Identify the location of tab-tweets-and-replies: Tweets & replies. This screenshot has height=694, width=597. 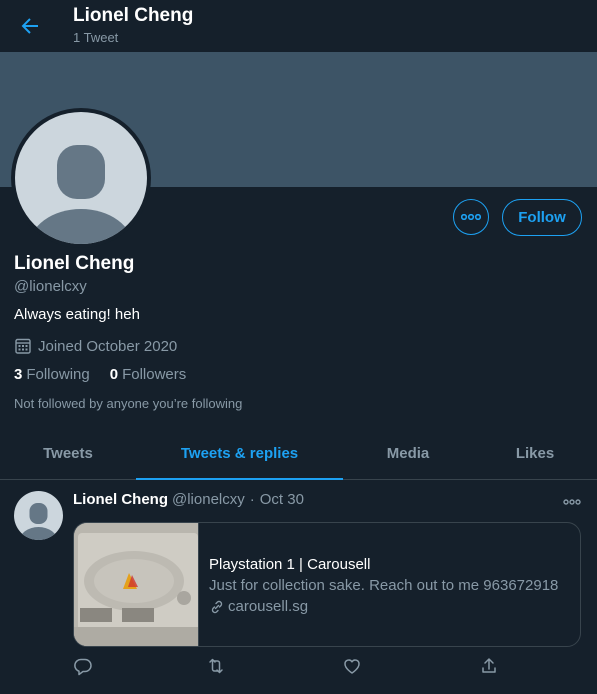
(239, 454).